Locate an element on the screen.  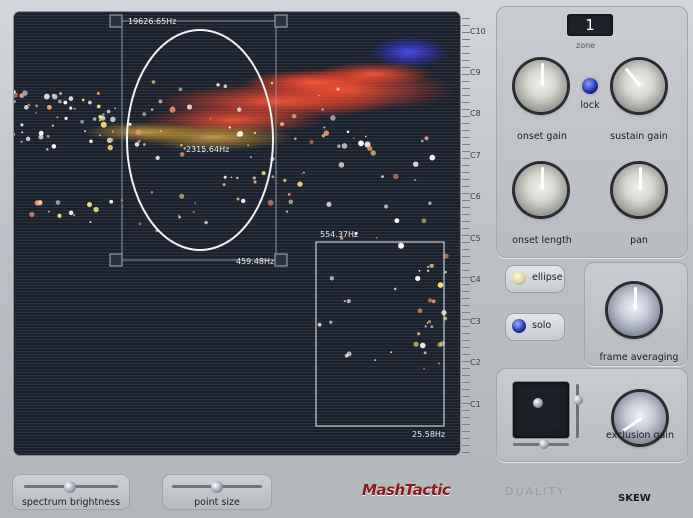
sustain-gain-label: sustain gain is located at coordinates (639, 136).